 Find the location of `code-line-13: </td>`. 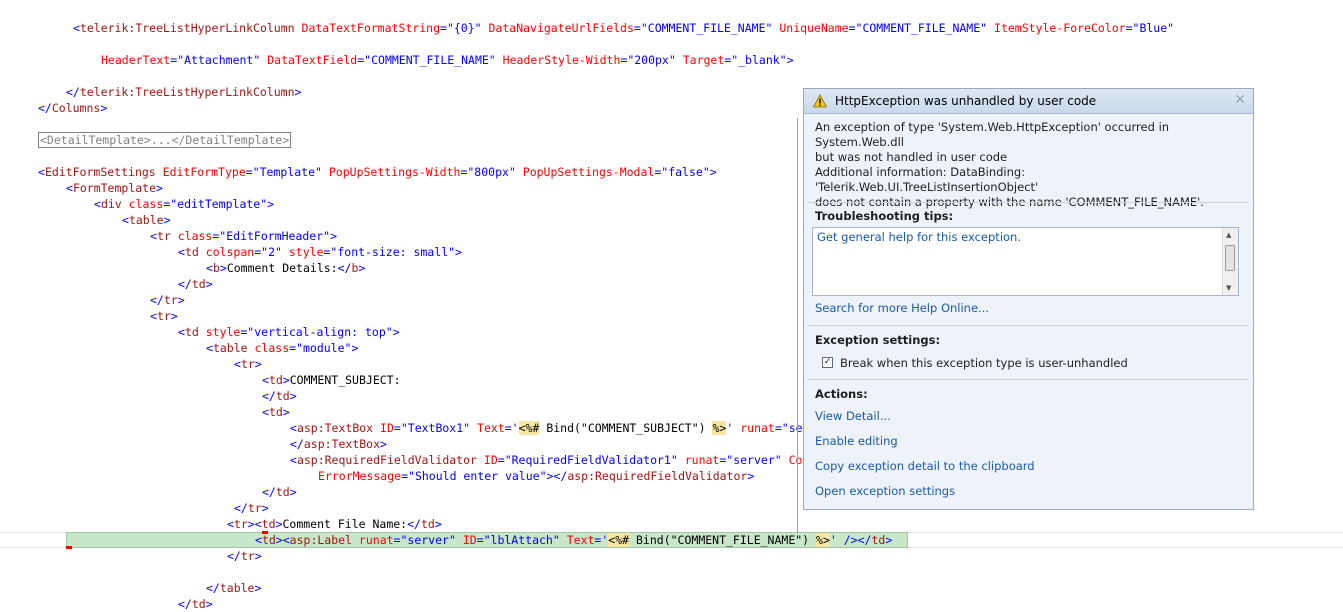

code-line-13: </td> is located at coordinates (195, 284).